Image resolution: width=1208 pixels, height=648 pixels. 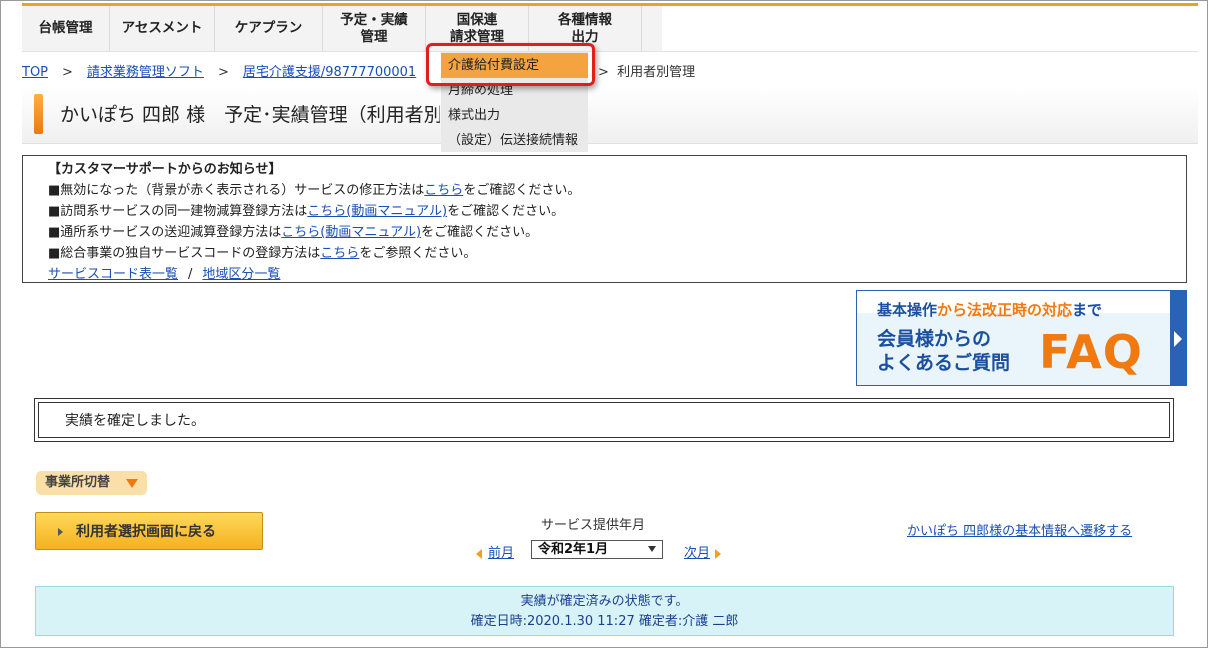 I want to click on menu-item-form-output: 様式出力, so click(x=514, y=115).